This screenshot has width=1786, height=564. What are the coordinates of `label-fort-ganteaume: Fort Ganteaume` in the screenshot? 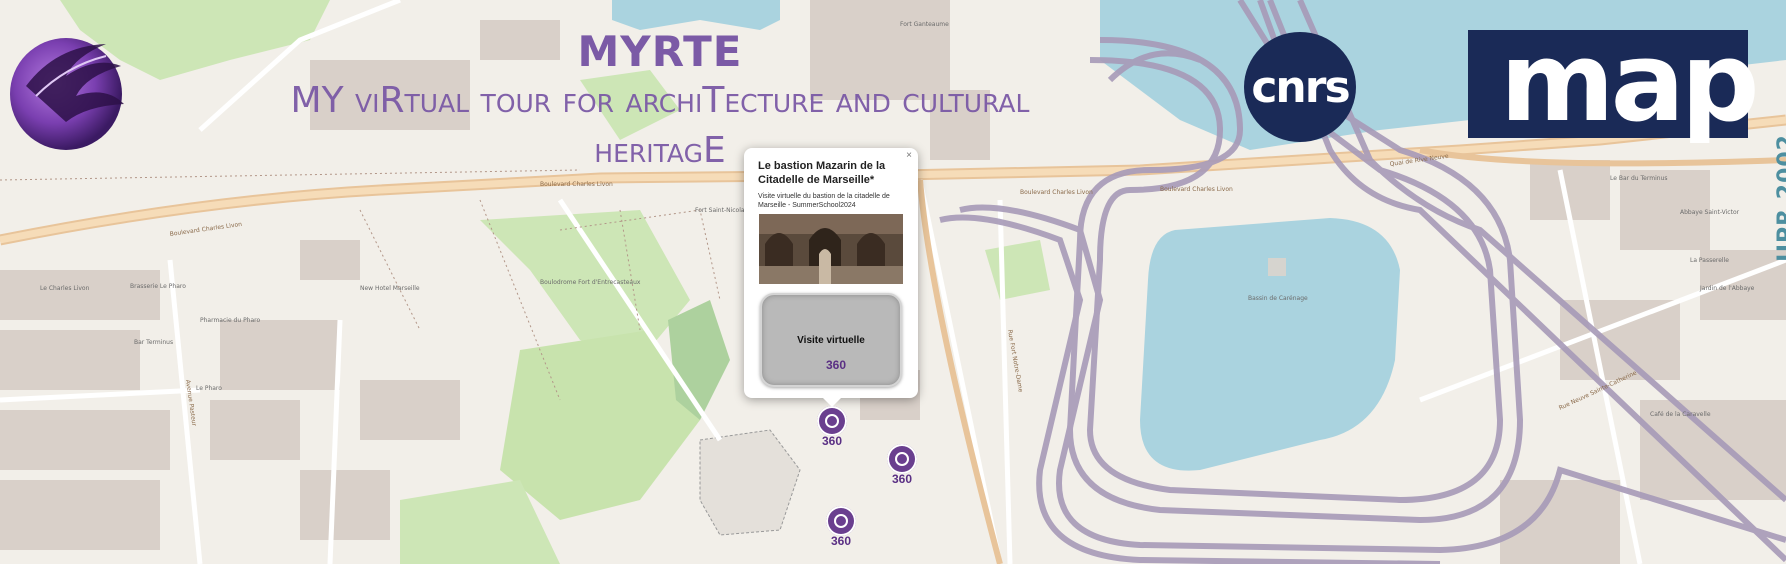 It's located at (924, 24).